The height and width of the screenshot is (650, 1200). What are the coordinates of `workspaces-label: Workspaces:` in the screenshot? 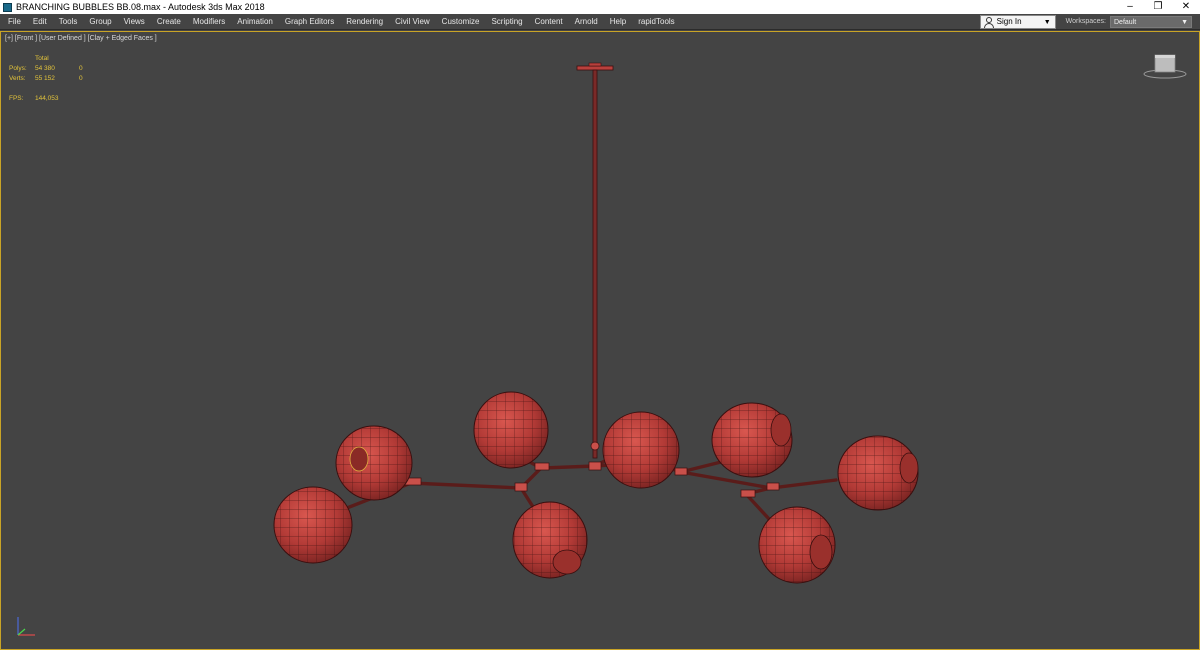 It's located at (1085, 21).